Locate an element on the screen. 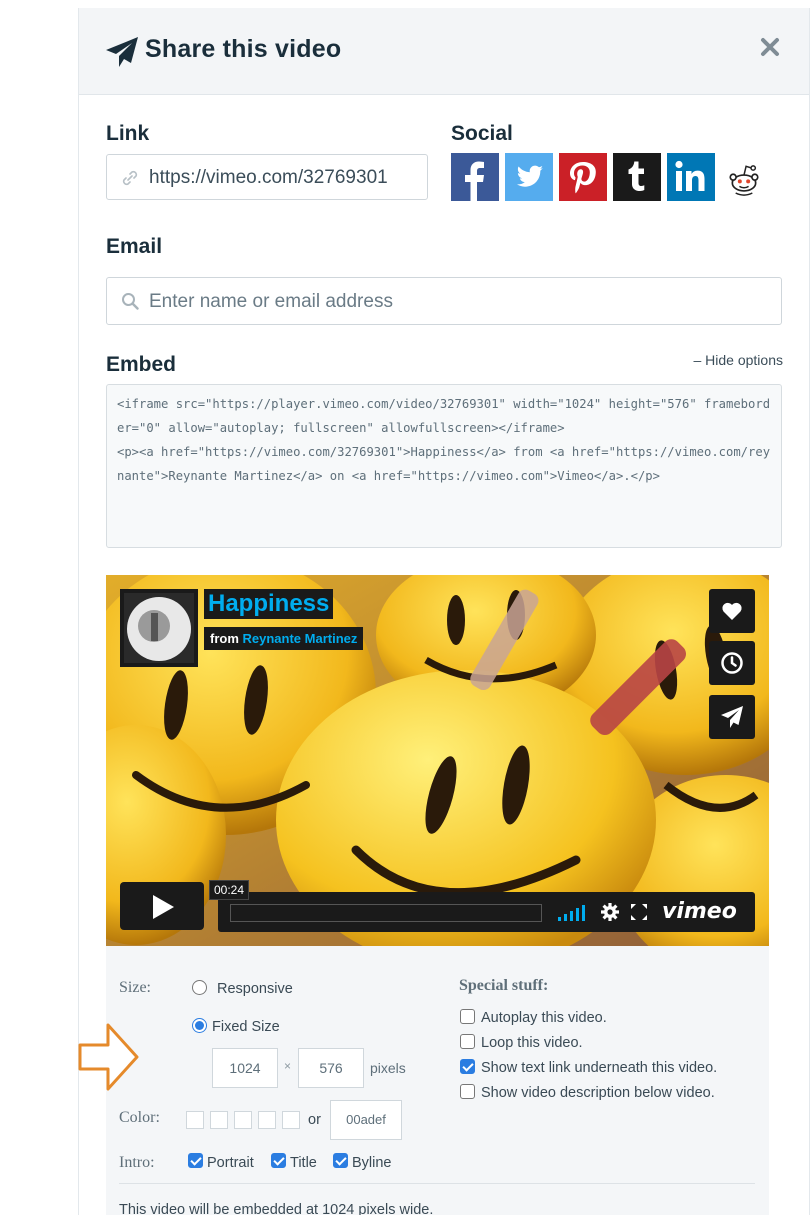 The width and height of the screenshot is (812, 1215). show-description-label: Show video description below video. is located at coordinates (598, 1093).